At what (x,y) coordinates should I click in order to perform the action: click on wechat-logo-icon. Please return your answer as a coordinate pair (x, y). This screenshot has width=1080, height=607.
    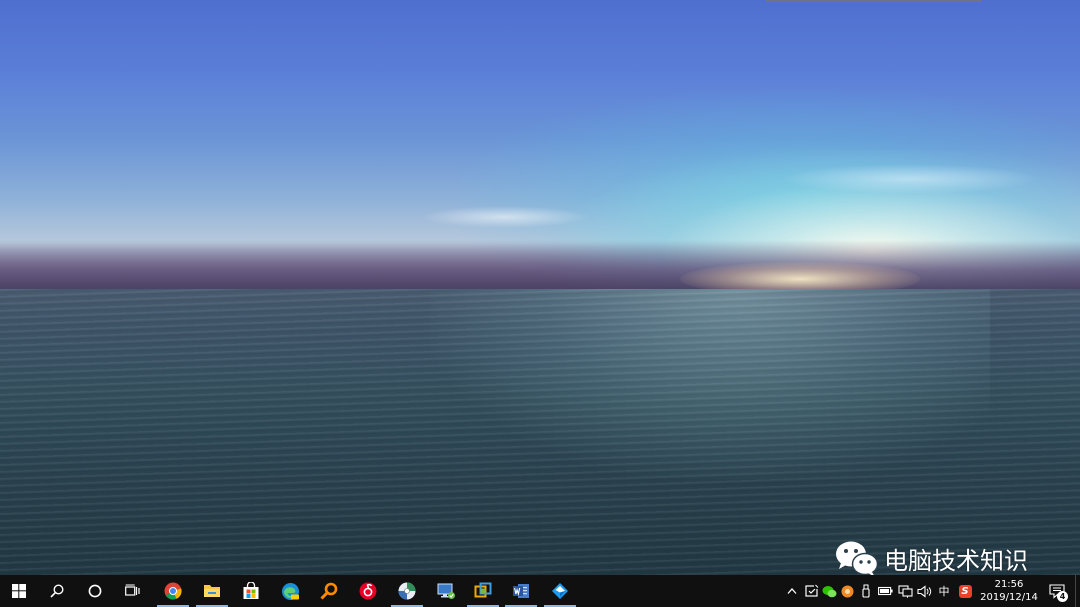
    Looking at the image, I should click on (857, 558).